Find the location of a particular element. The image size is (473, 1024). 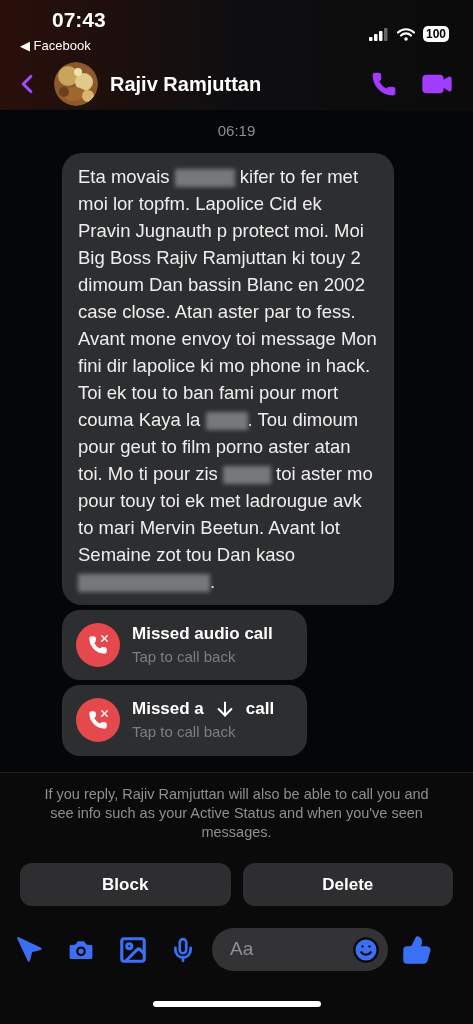

message-timestamp: 06:19 is located at coordinates (236, 131).